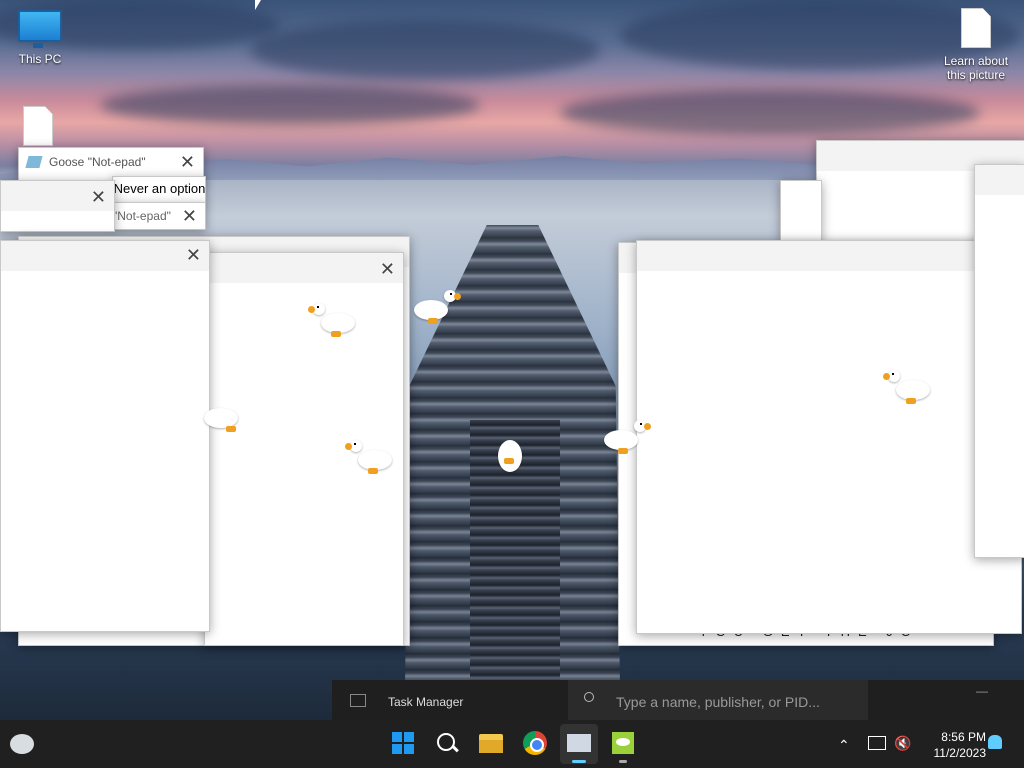  What do you see at coordinates (426, 702) in the screenshot?
I see `task-manager-title: Task Manager` at bounding box center [426, 702].